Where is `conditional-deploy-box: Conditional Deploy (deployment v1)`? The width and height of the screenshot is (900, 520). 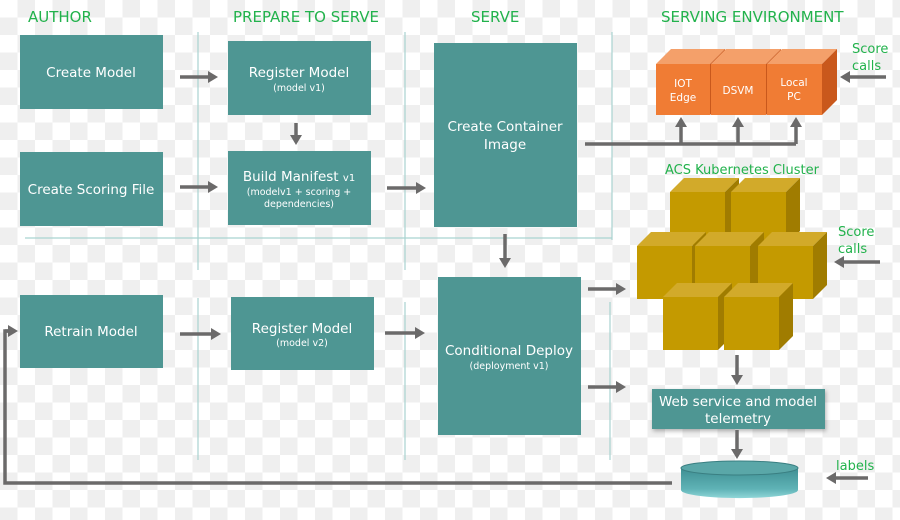
conditional-deploy-box: Conditional Deploy (deployment v1) is located at coordinates (509, 356).